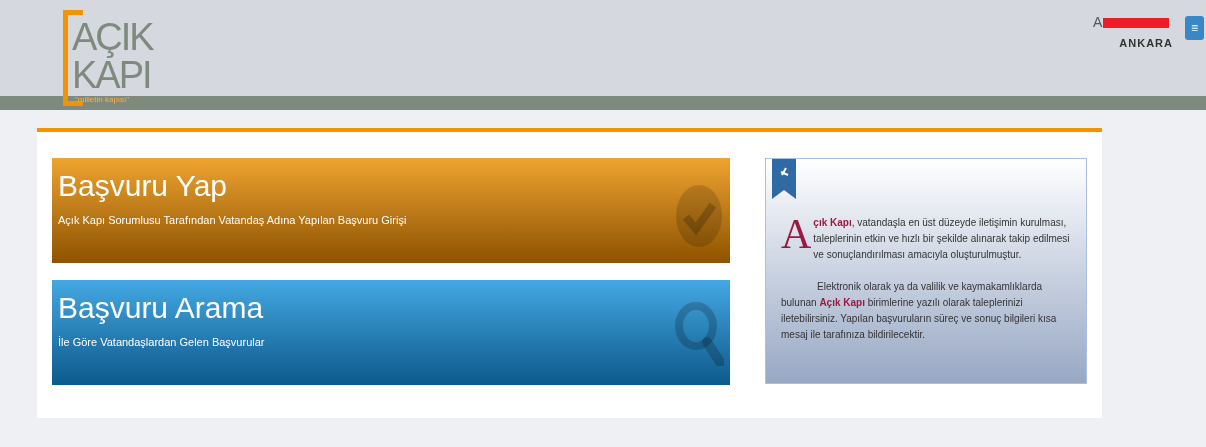 The height and width of the screenshot is (447, 1206). What do you see at coordinates (232, 220) in the screenshot?
I see `tile-subtitle: Açık Kapı Sorumlusu Tarafından Vatandaş Adına Yapılan Başvuru Girişi` at bounding box center [232, 220].